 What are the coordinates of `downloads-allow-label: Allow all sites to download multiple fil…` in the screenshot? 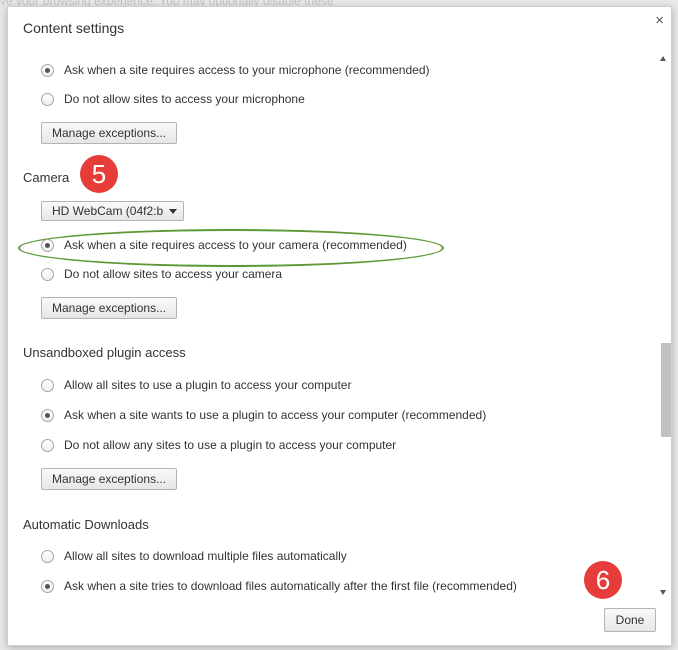 It's located at (205, 556).